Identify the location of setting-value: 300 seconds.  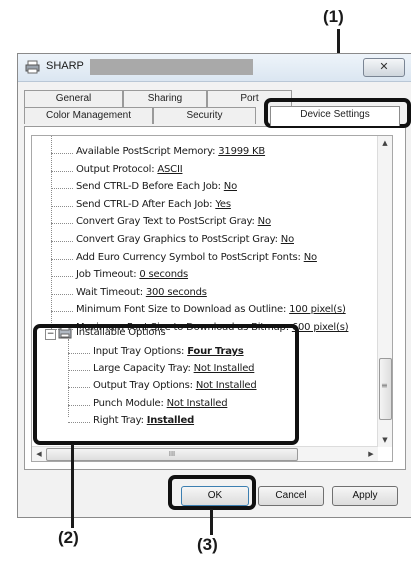
(176, 292).